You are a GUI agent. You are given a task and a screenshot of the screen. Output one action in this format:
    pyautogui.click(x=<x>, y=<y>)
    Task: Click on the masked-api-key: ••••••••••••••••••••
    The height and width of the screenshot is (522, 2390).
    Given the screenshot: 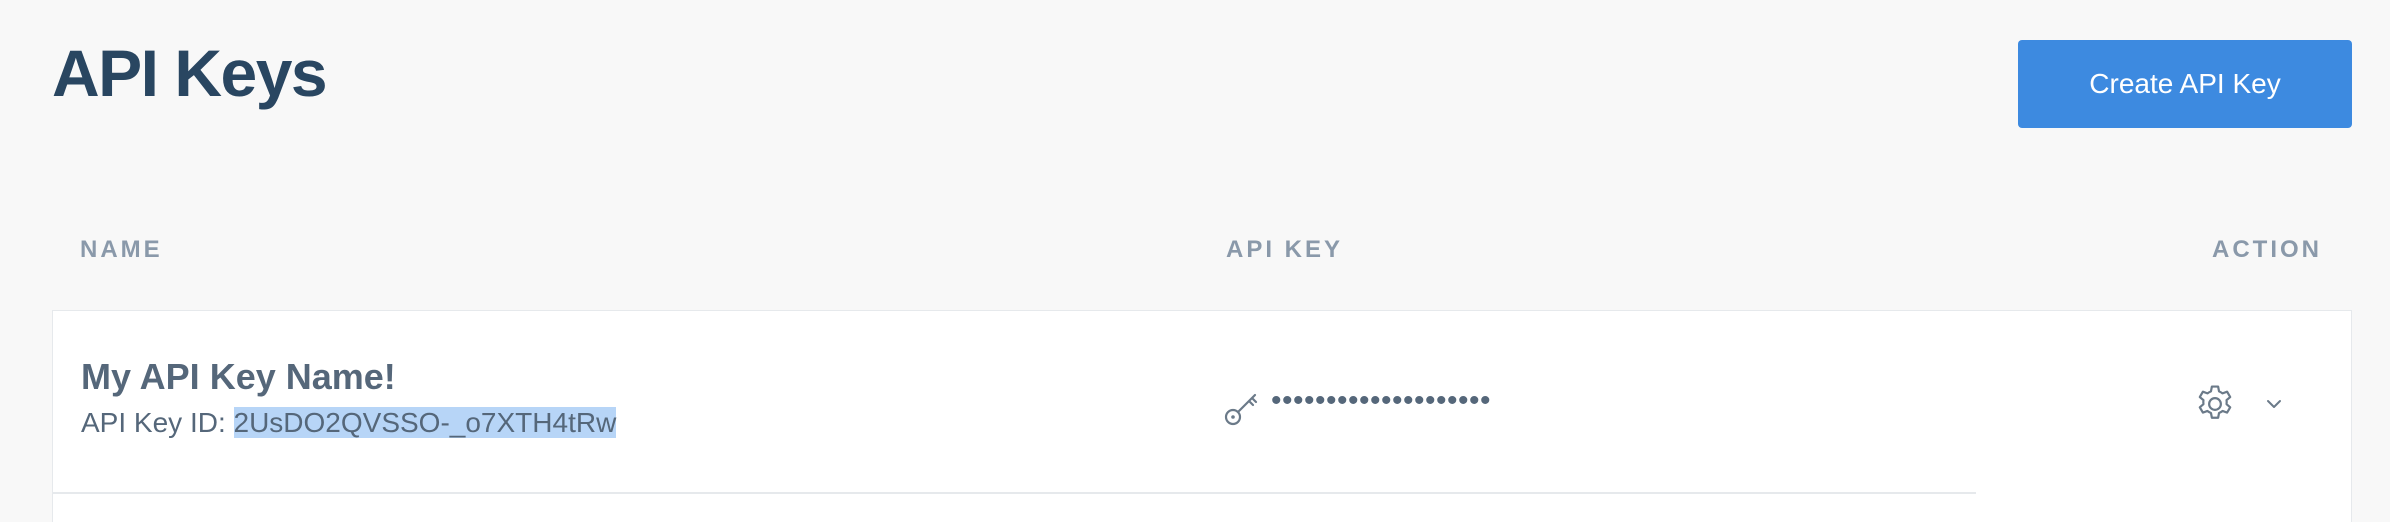 What is the action you would take?
    pyautogui.click(x=1381, y=400)
    